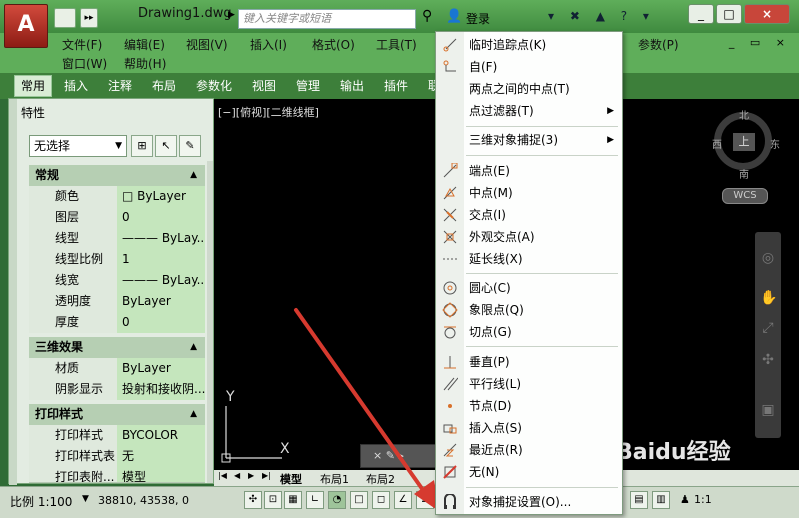 The height and width of the screenshot is (518, 799). What do you see at coordinates (143, 500) in the screenshot?
I see `coordinates-readout: 38810, 43538, 0` at bounding box center [143, 500].